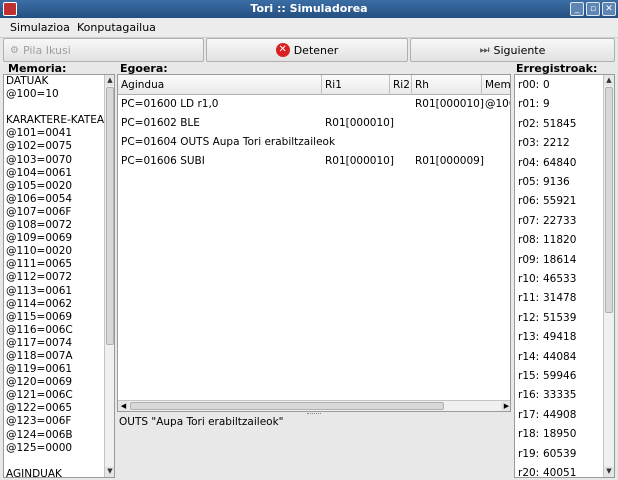 The image size is (618, 480). I want to click on memoria-line: @124=006B, so click(39, 434).